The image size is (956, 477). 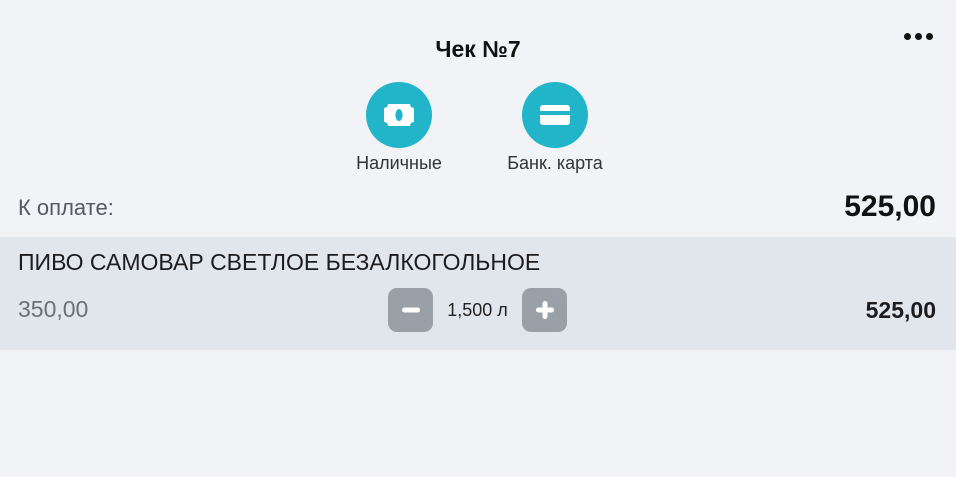 I want to click on minus-icon, so click(x=410, y=310).